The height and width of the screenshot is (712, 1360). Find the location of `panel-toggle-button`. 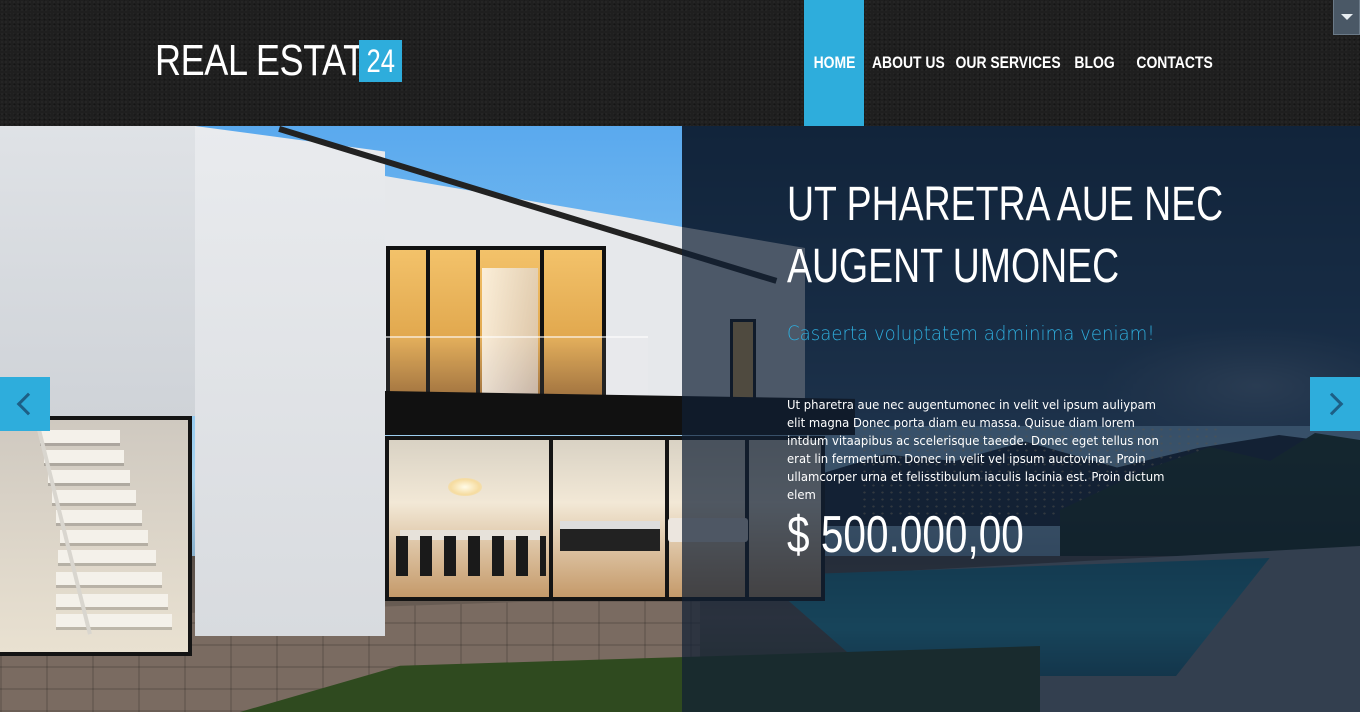

panel-toggle-button is located at coordinates (1346, 17).